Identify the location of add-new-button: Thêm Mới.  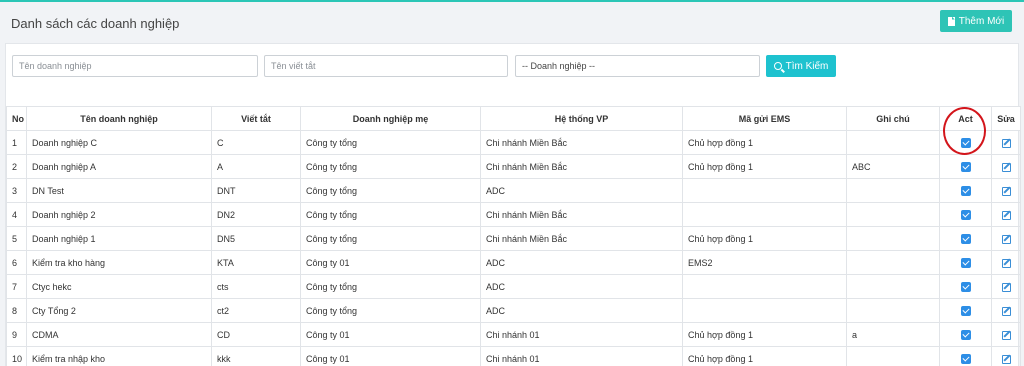
(976, 21).